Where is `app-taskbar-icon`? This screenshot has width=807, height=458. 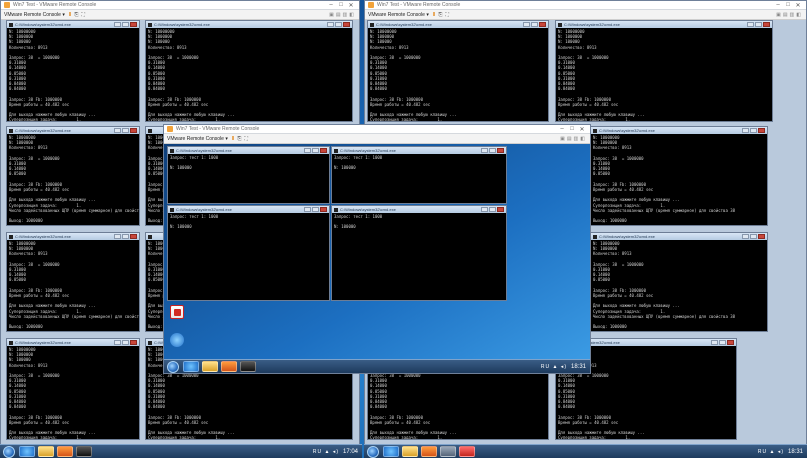
app-taskbar-icon is located at coordinates (467, 451).